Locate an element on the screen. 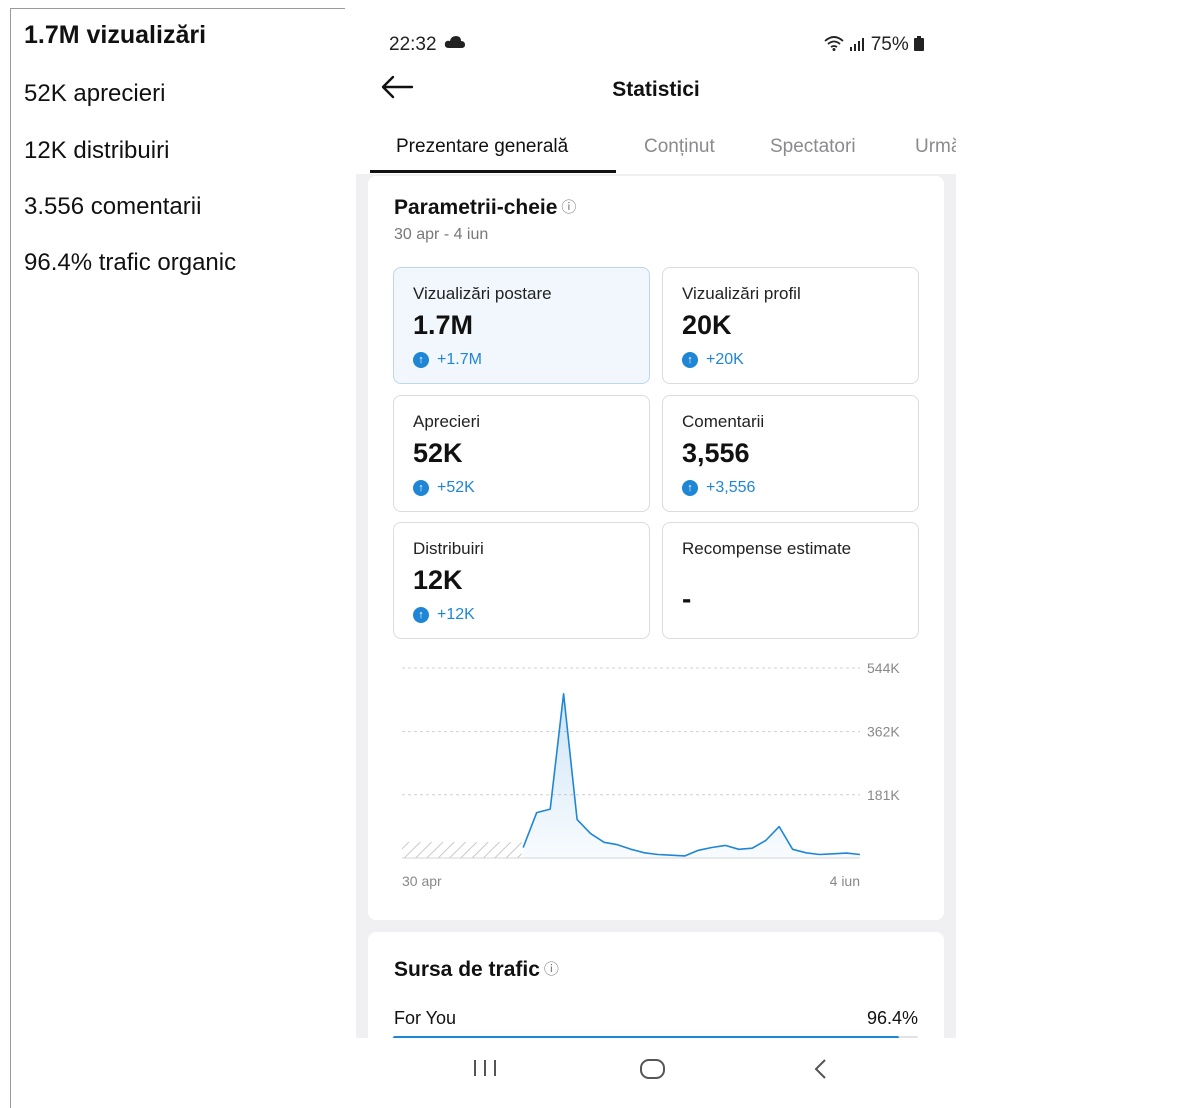  active-tab-indicator is located at coordinates (493, 171).